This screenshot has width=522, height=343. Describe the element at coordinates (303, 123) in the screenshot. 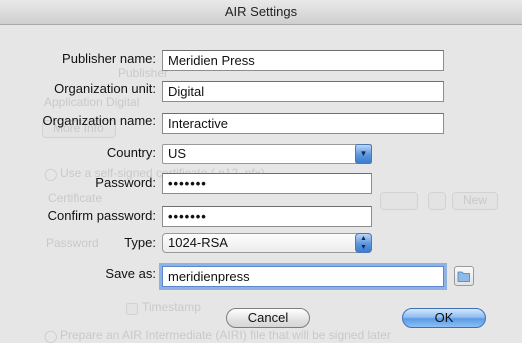

I see `organization-name-field` at that location.